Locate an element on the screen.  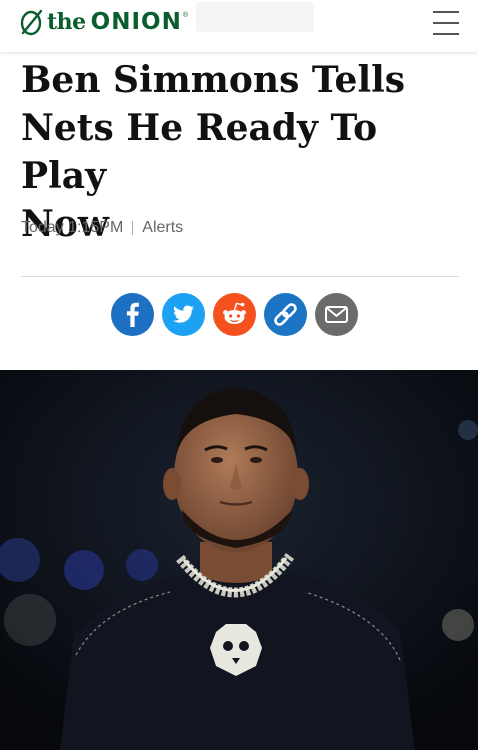
onion-logo: the ONION ® is located at coordinates (102, 22).